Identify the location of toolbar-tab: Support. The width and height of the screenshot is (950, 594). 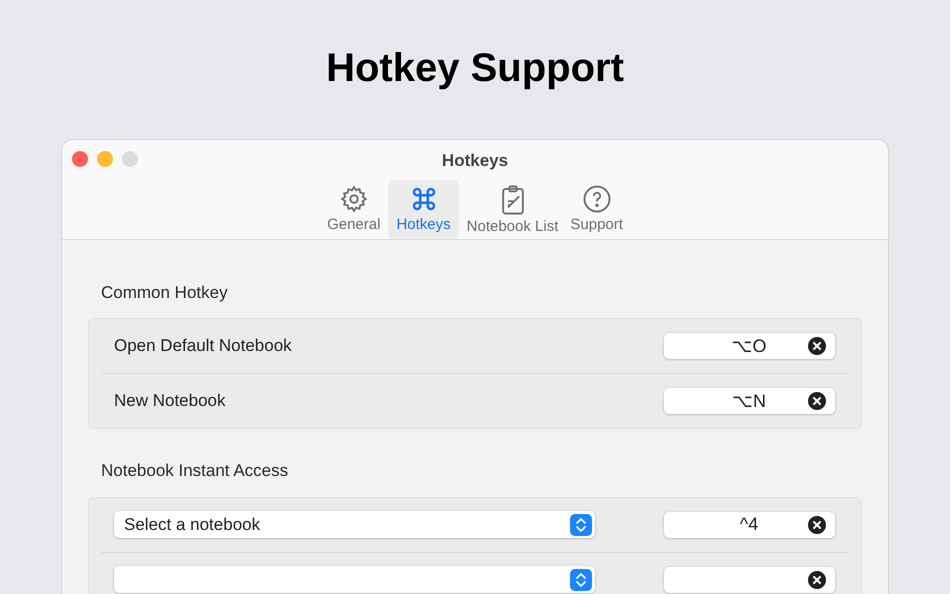
(596, 209).